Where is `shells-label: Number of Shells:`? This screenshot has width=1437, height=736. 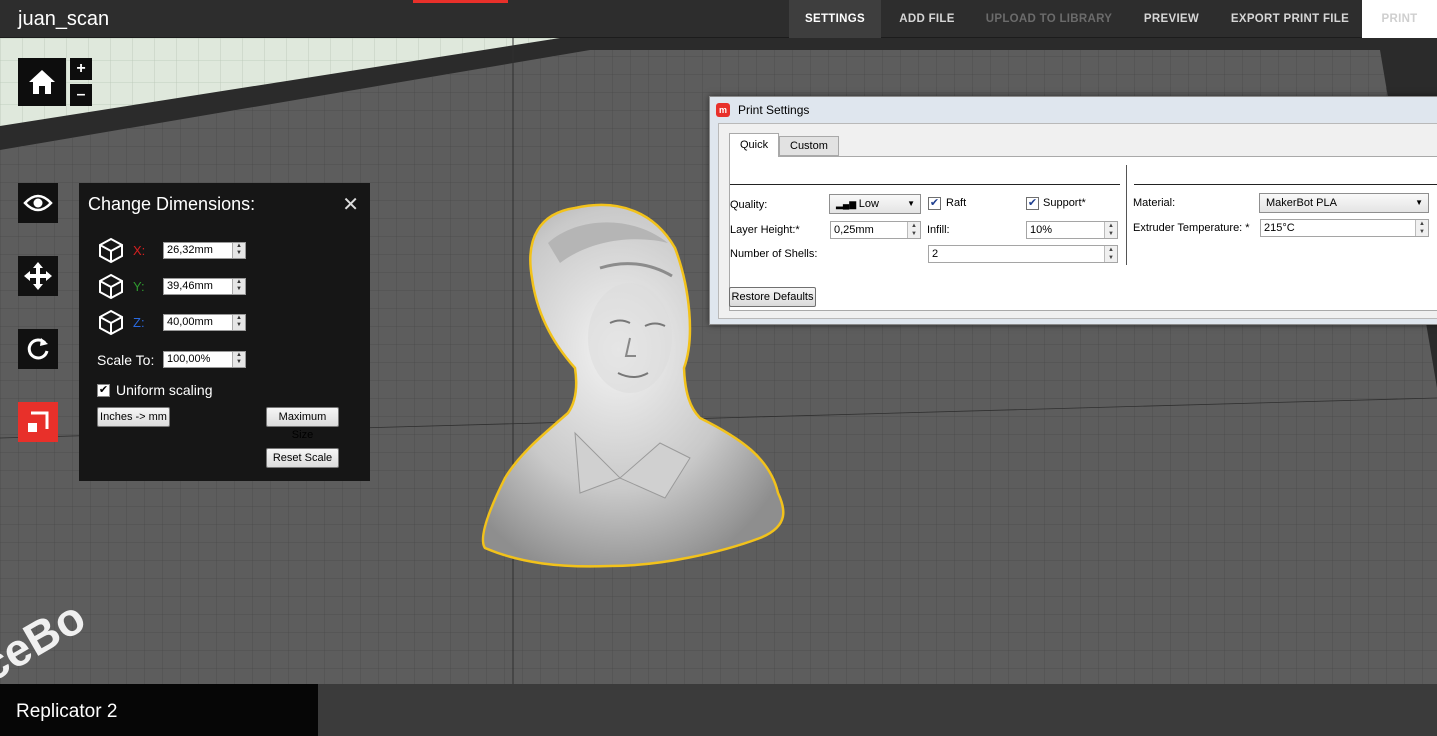 shells-label: Number of Shells: is located at coordinates (774, 254).